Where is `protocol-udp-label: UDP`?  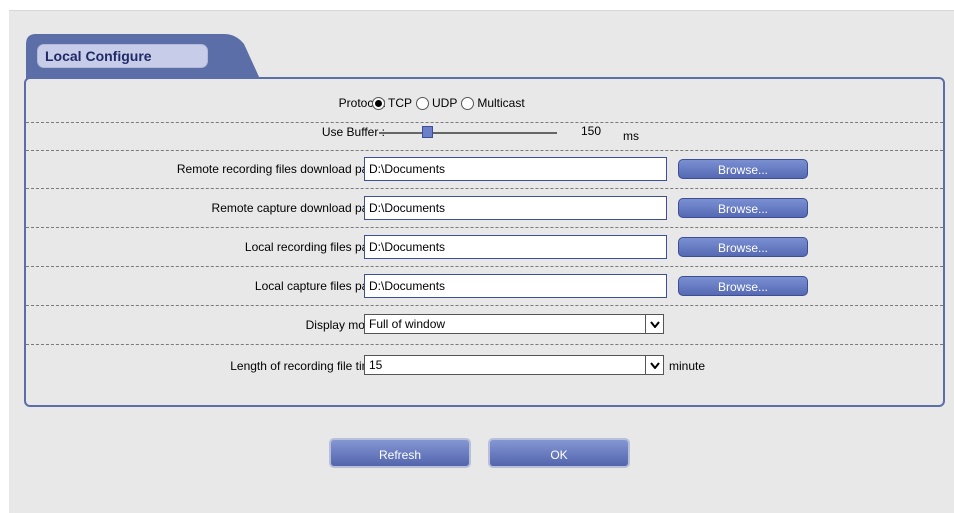 protocol-udp-label: UDP is located at coordinates (445, 103).